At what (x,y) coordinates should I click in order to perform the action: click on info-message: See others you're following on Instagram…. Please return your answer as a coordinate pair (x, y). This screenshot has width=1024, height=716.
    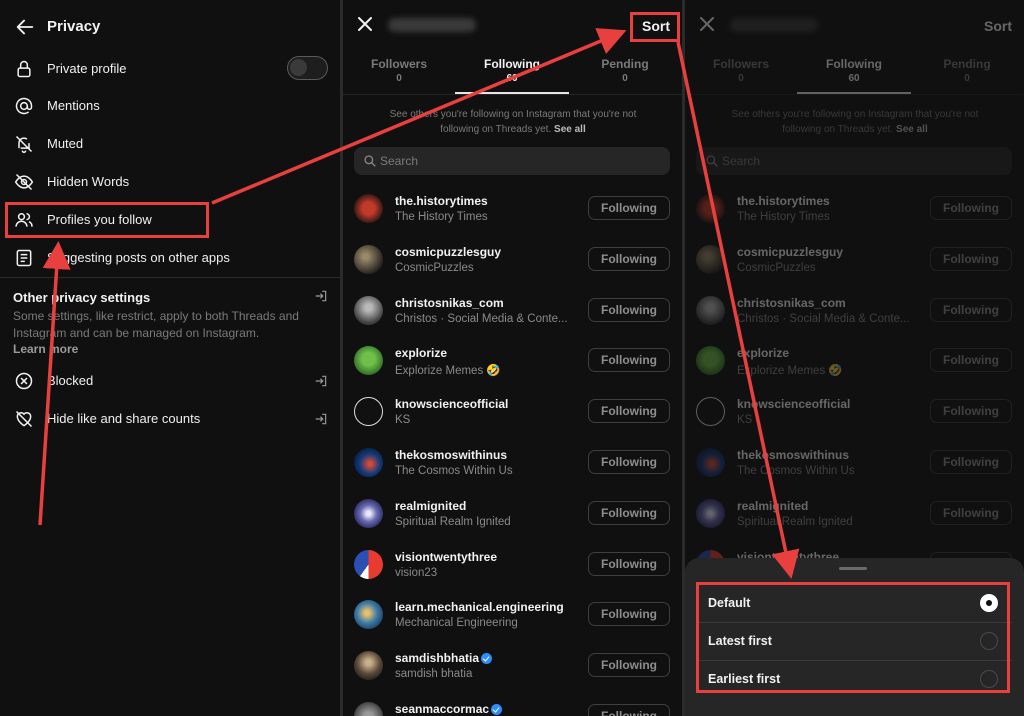
    Looking at the image, I should click on (855, 122).